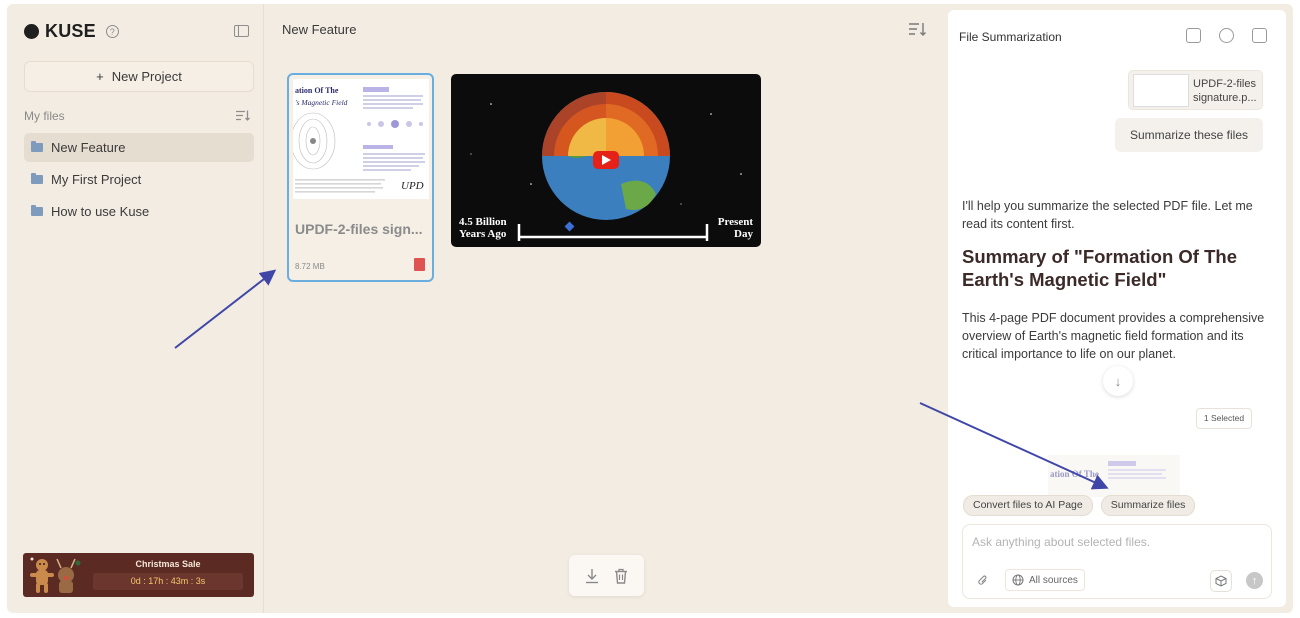  Describe the element at coordinates (100, 211) in the screenshot. I see `folder-label: How to use Kuse` at that location.